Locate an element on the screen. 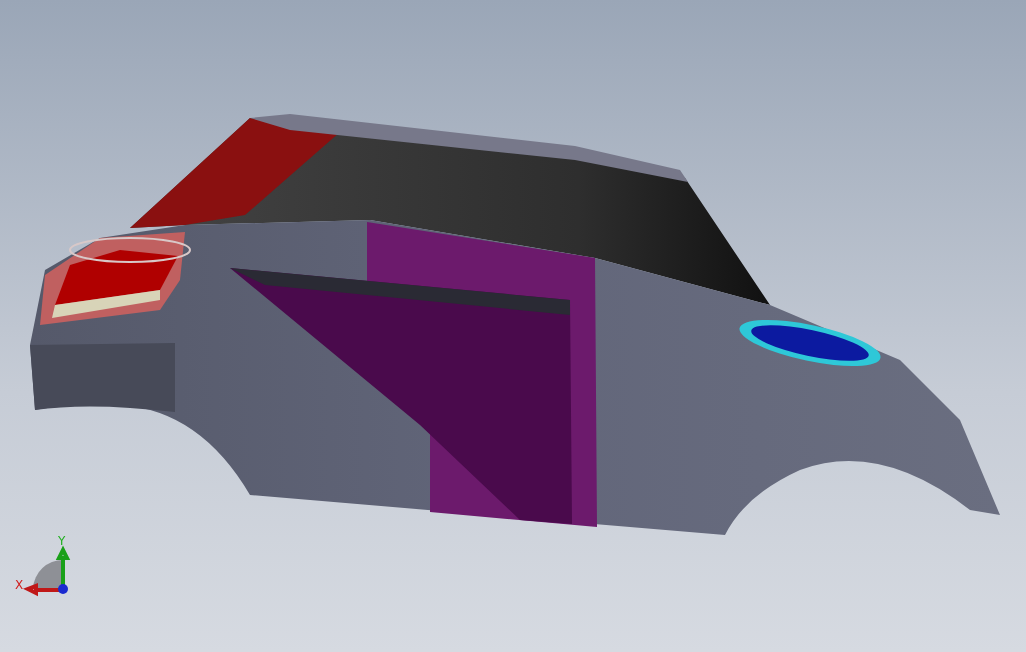 Image resolution: width=1026 pixels, height=652 pixels. y-axis-label: Y is located at coordinates (62, 541).